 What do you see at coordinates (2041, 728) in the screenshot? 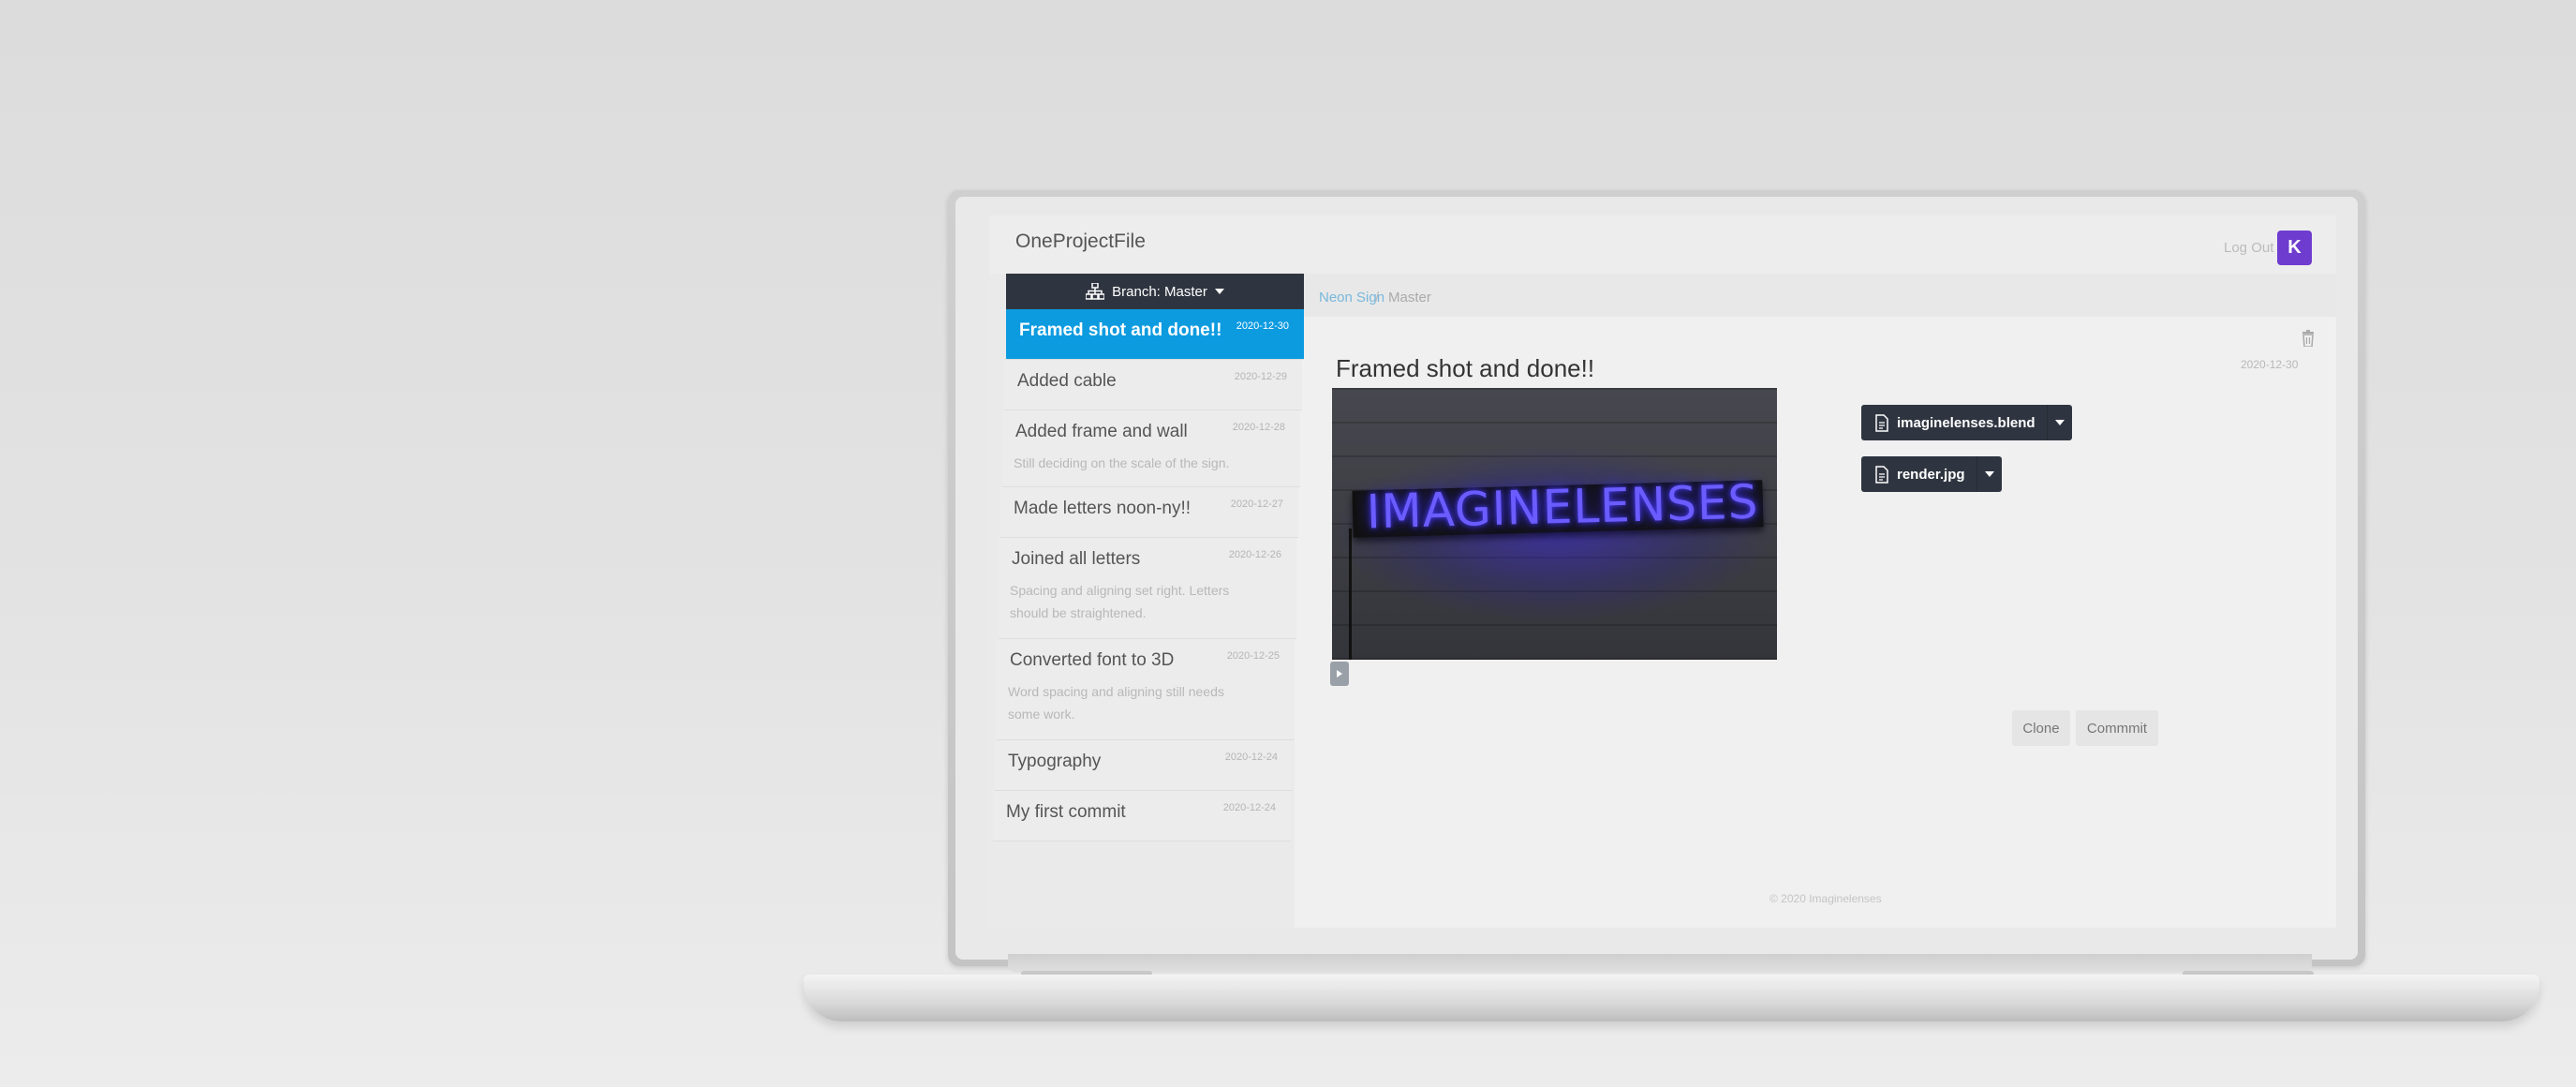
I see `clone-button: Clone` at bounding box center [2041, 728].